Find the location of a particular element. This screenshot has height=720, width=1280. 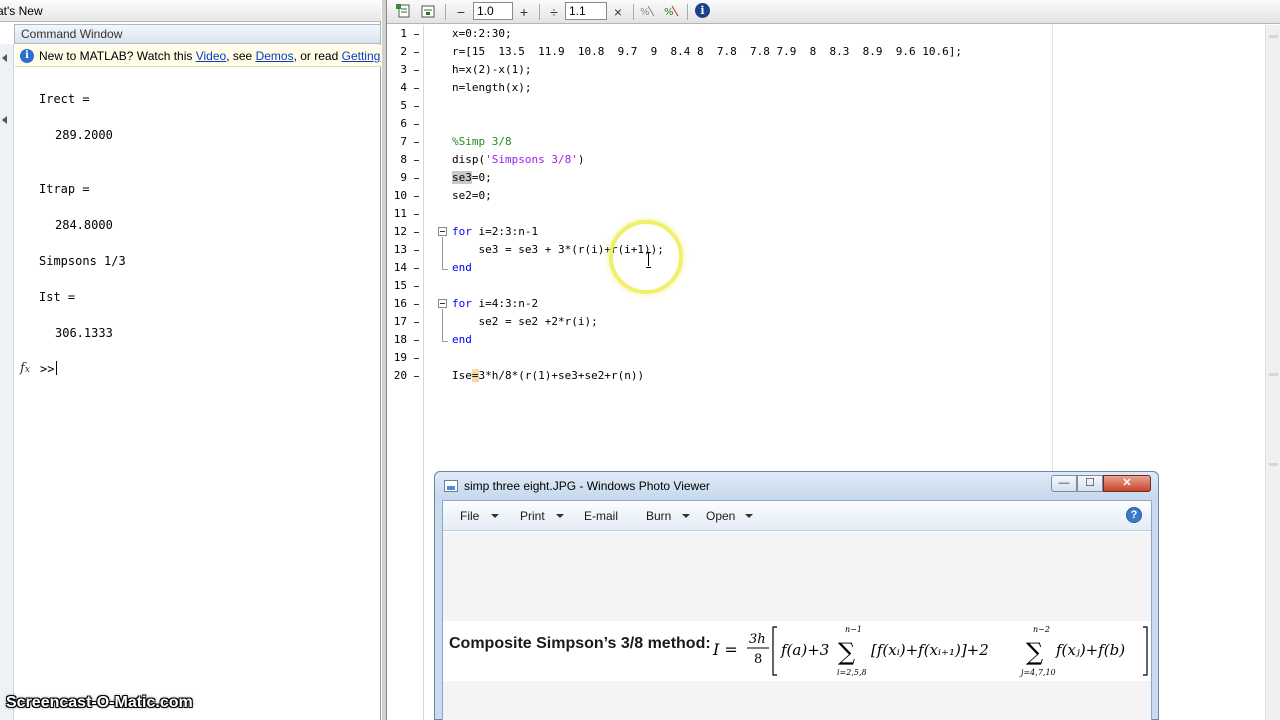

show-cell-titles-icon: % is located at coordinates (647, 11).